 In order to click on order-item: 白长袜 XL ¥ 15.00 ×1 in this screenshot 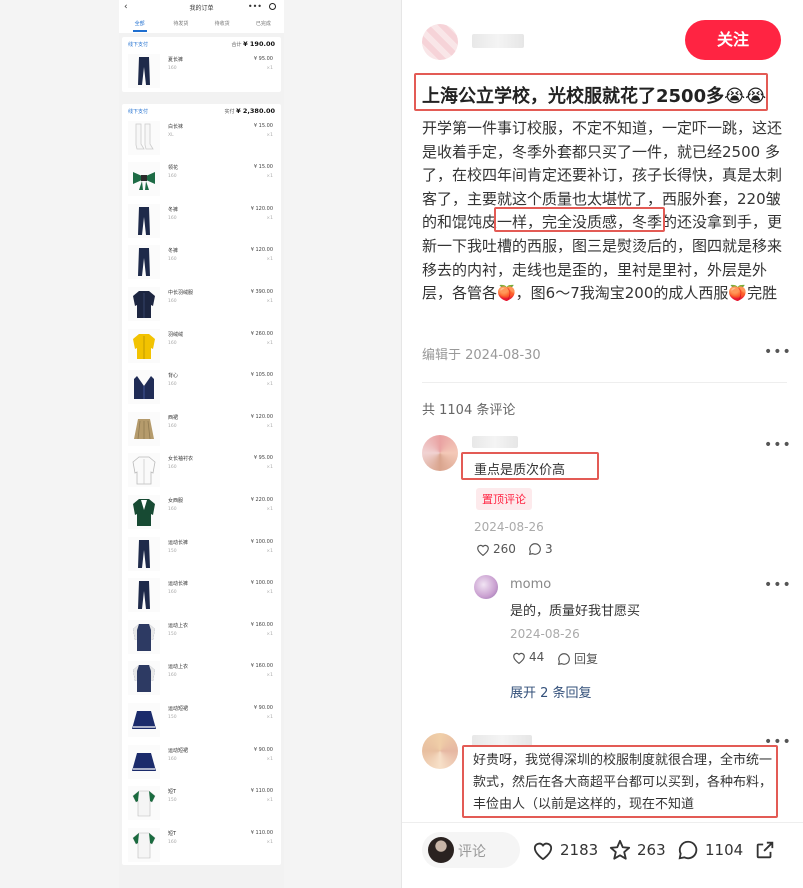, I will do `click(201, 138)`.